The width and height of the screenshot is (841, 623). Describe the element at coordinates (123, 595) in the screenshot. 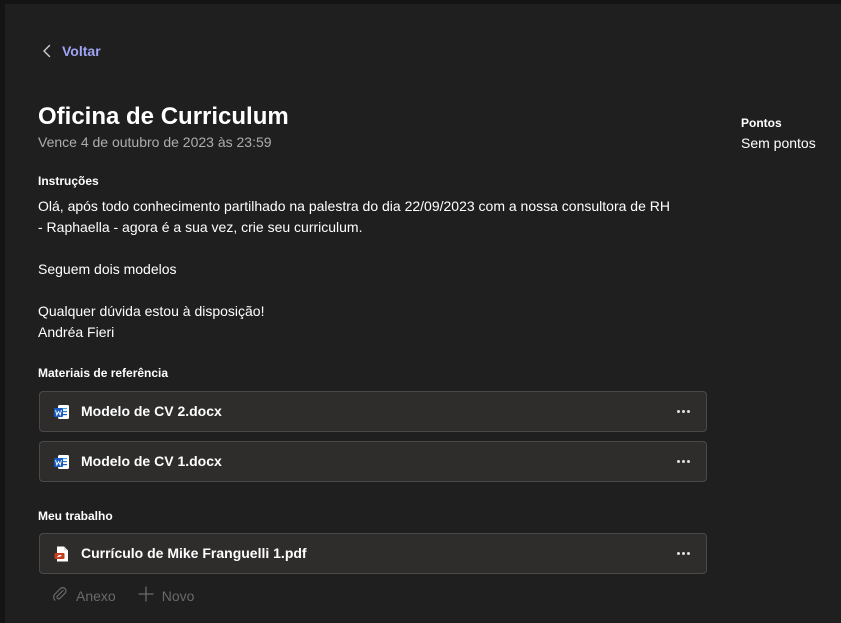

I see `work-actions: Anexo Novo` at that location.